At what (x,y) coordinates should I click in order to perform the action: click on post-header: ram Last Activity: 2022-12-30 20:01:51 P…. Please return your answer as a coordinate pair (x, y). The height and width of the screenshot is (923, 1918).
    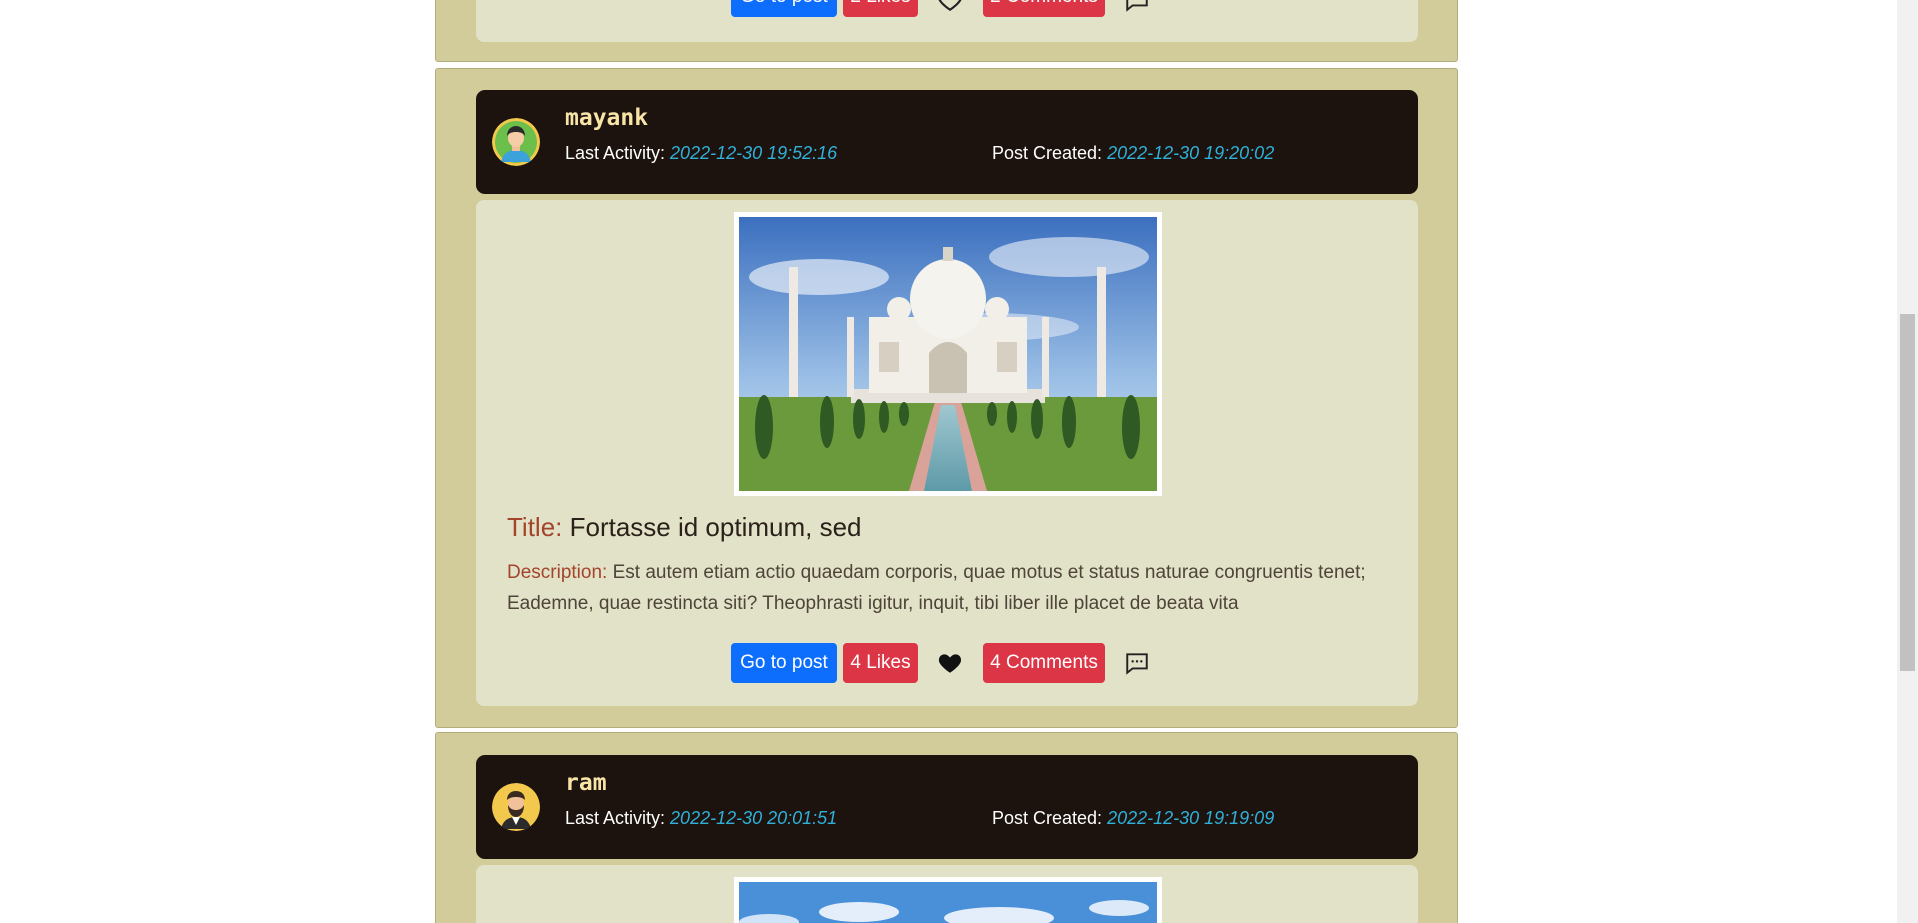
    Looking at the image, I should click on (947, 807).